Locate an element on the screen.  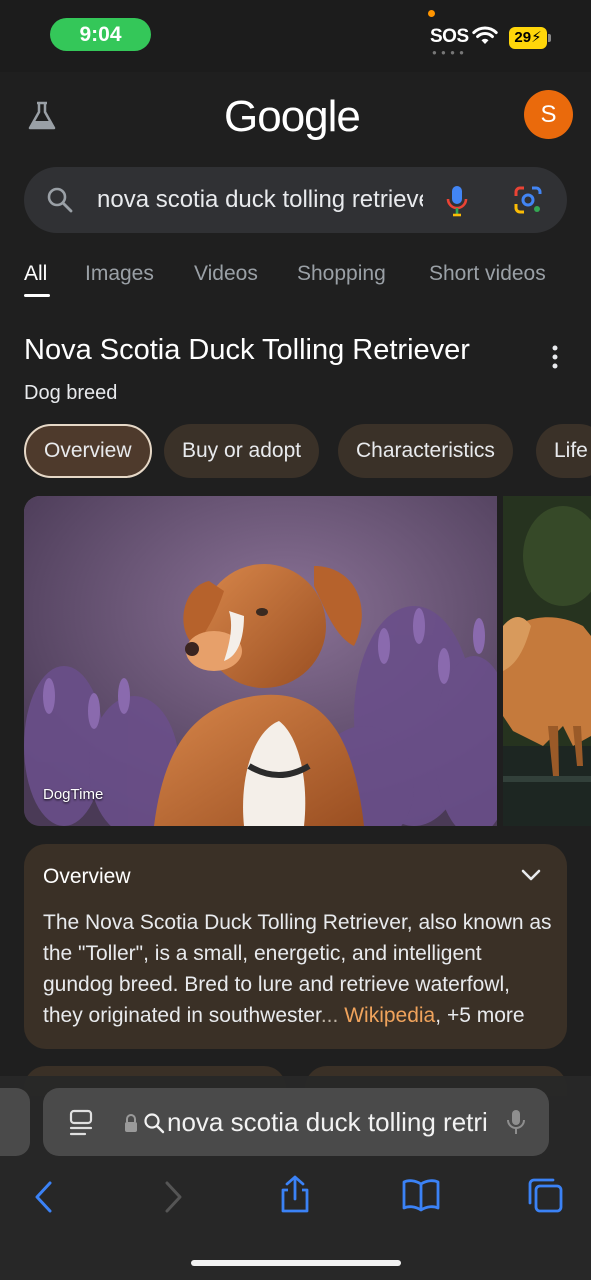
knowledge-panel-subtitle: Dog breed is located at coordinates (71, 393).